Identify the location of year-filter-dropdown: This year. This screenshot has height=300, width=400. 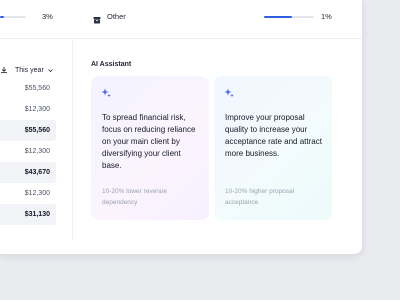
(34, 70).